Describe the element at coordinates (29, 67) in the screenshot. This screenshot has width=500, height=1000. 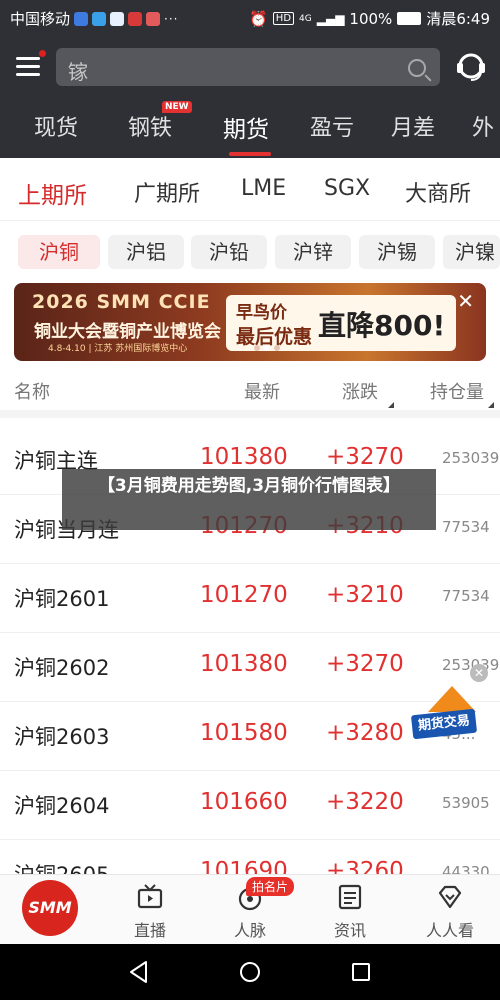
I see `menu-icon` at that location.